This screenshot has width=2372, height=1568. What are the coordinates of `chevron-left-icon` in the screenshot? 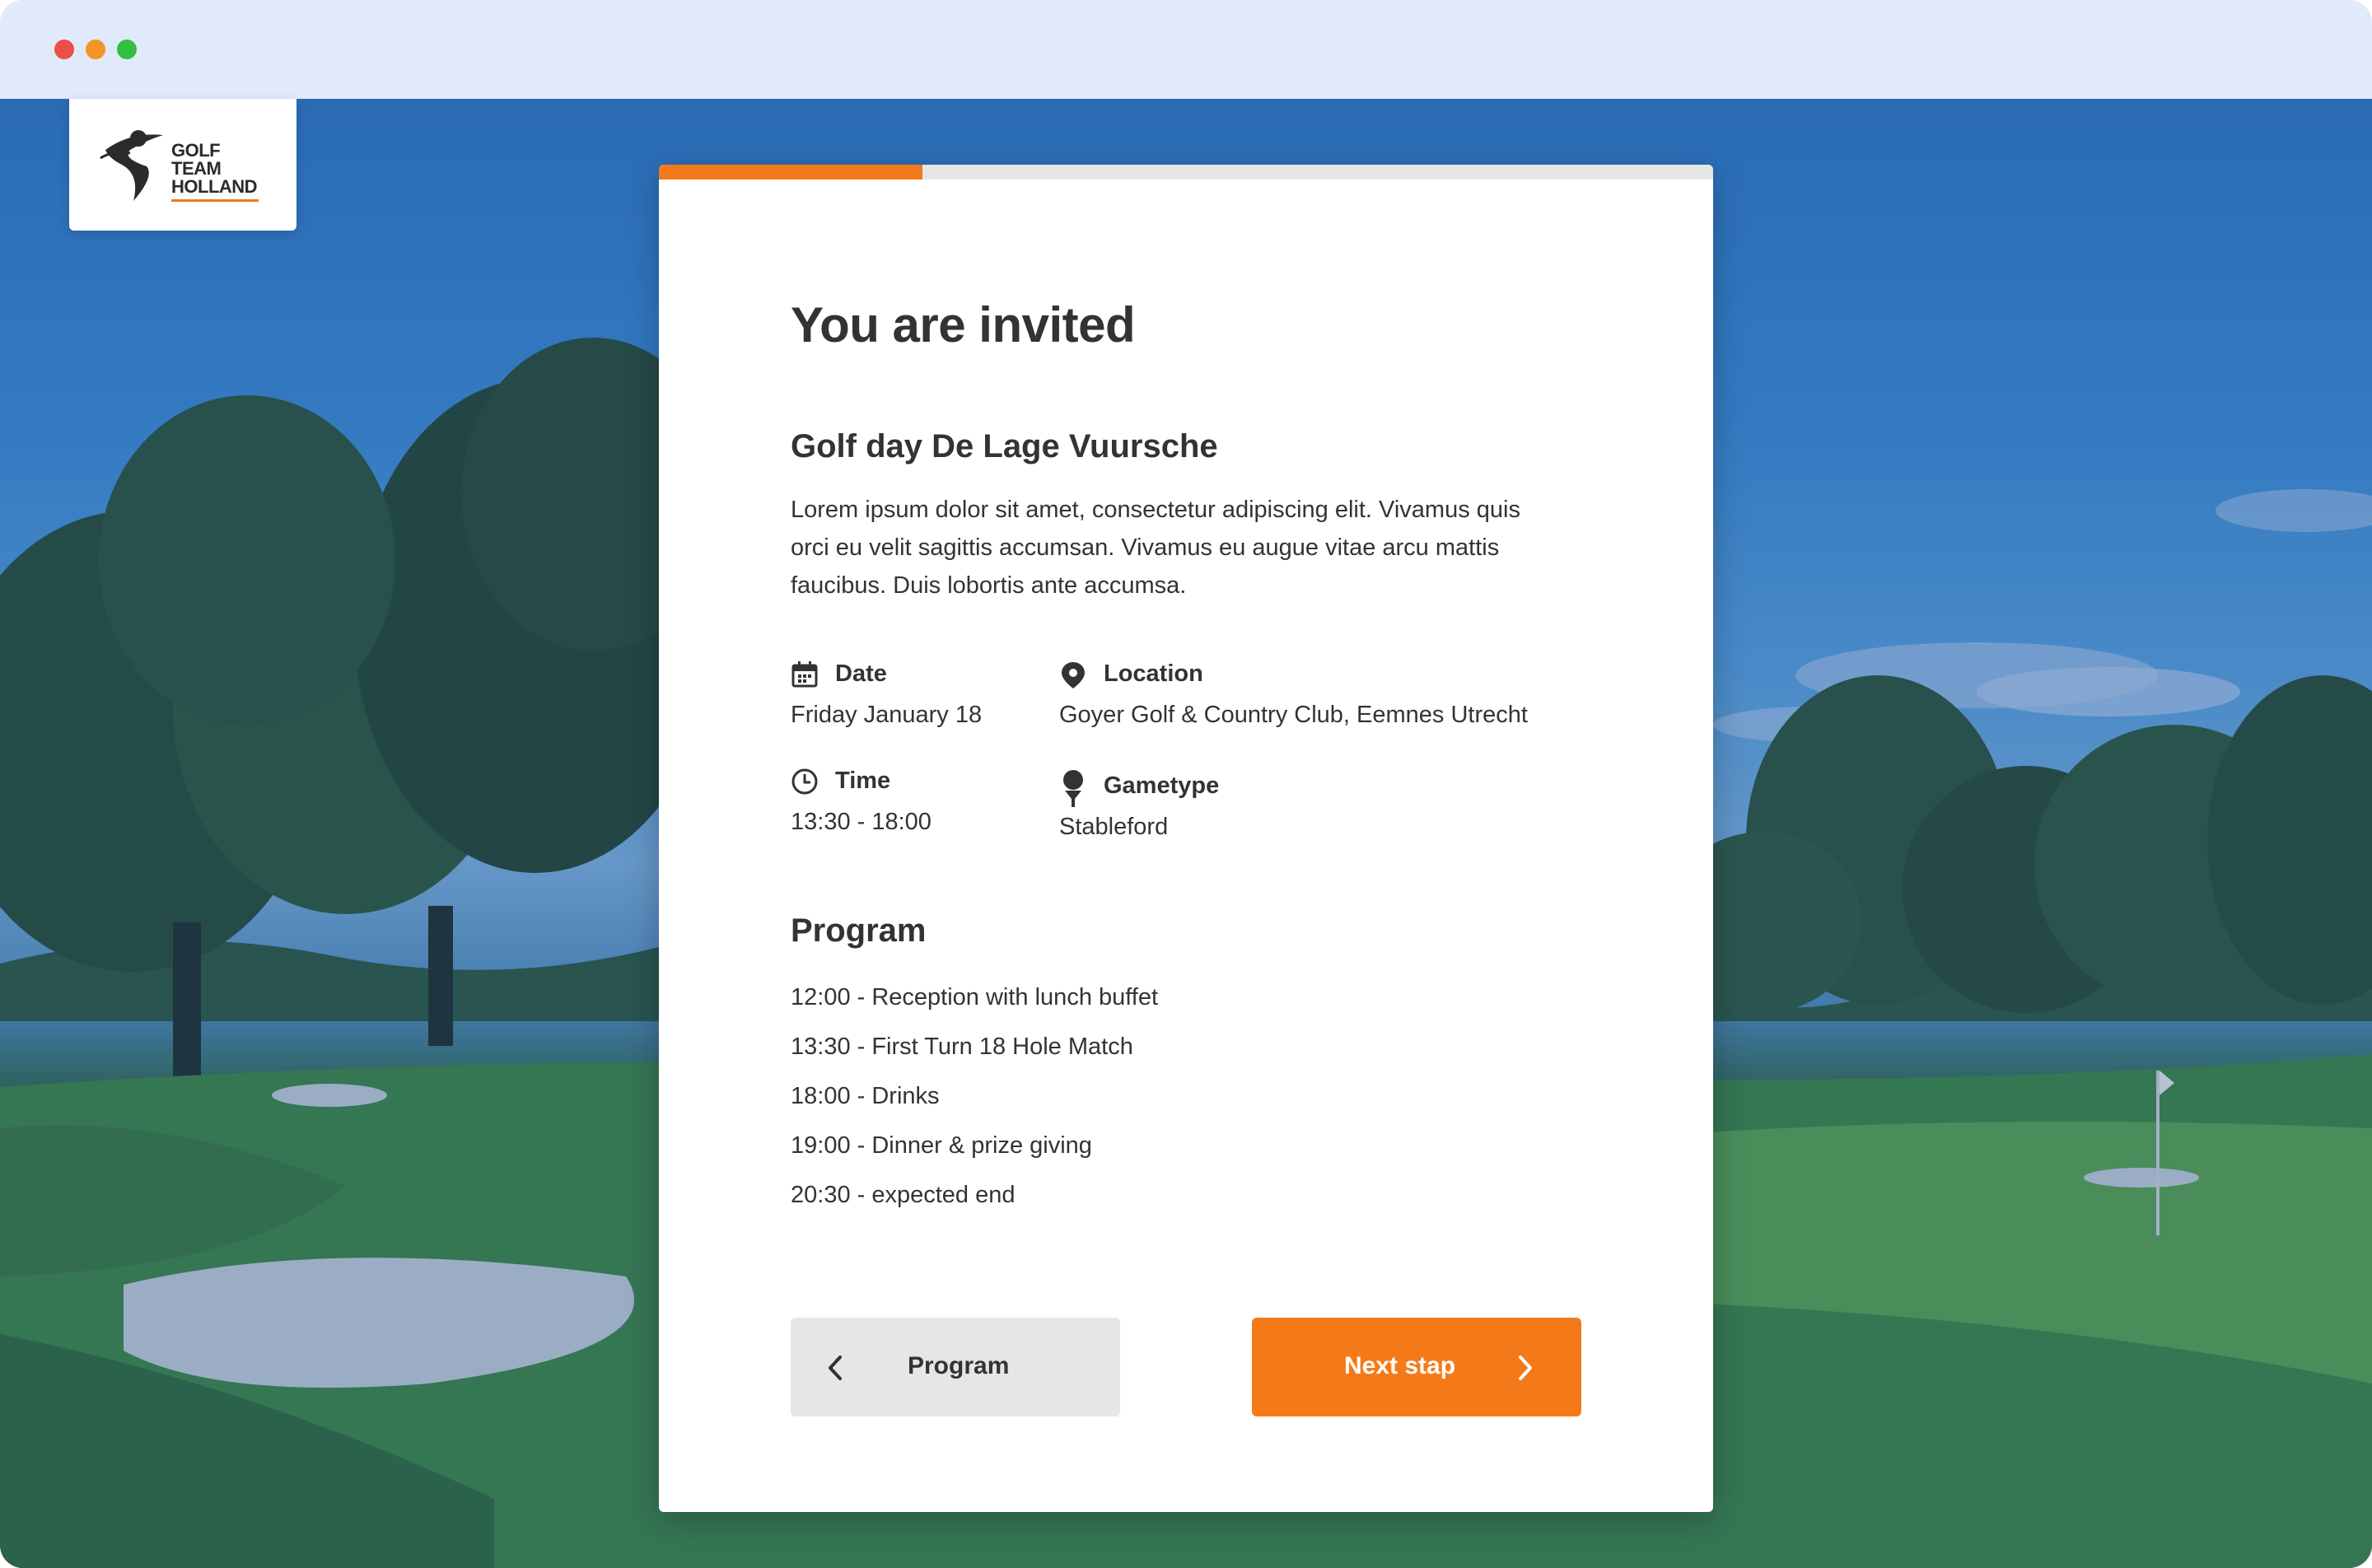 It's located at (835, 1368).